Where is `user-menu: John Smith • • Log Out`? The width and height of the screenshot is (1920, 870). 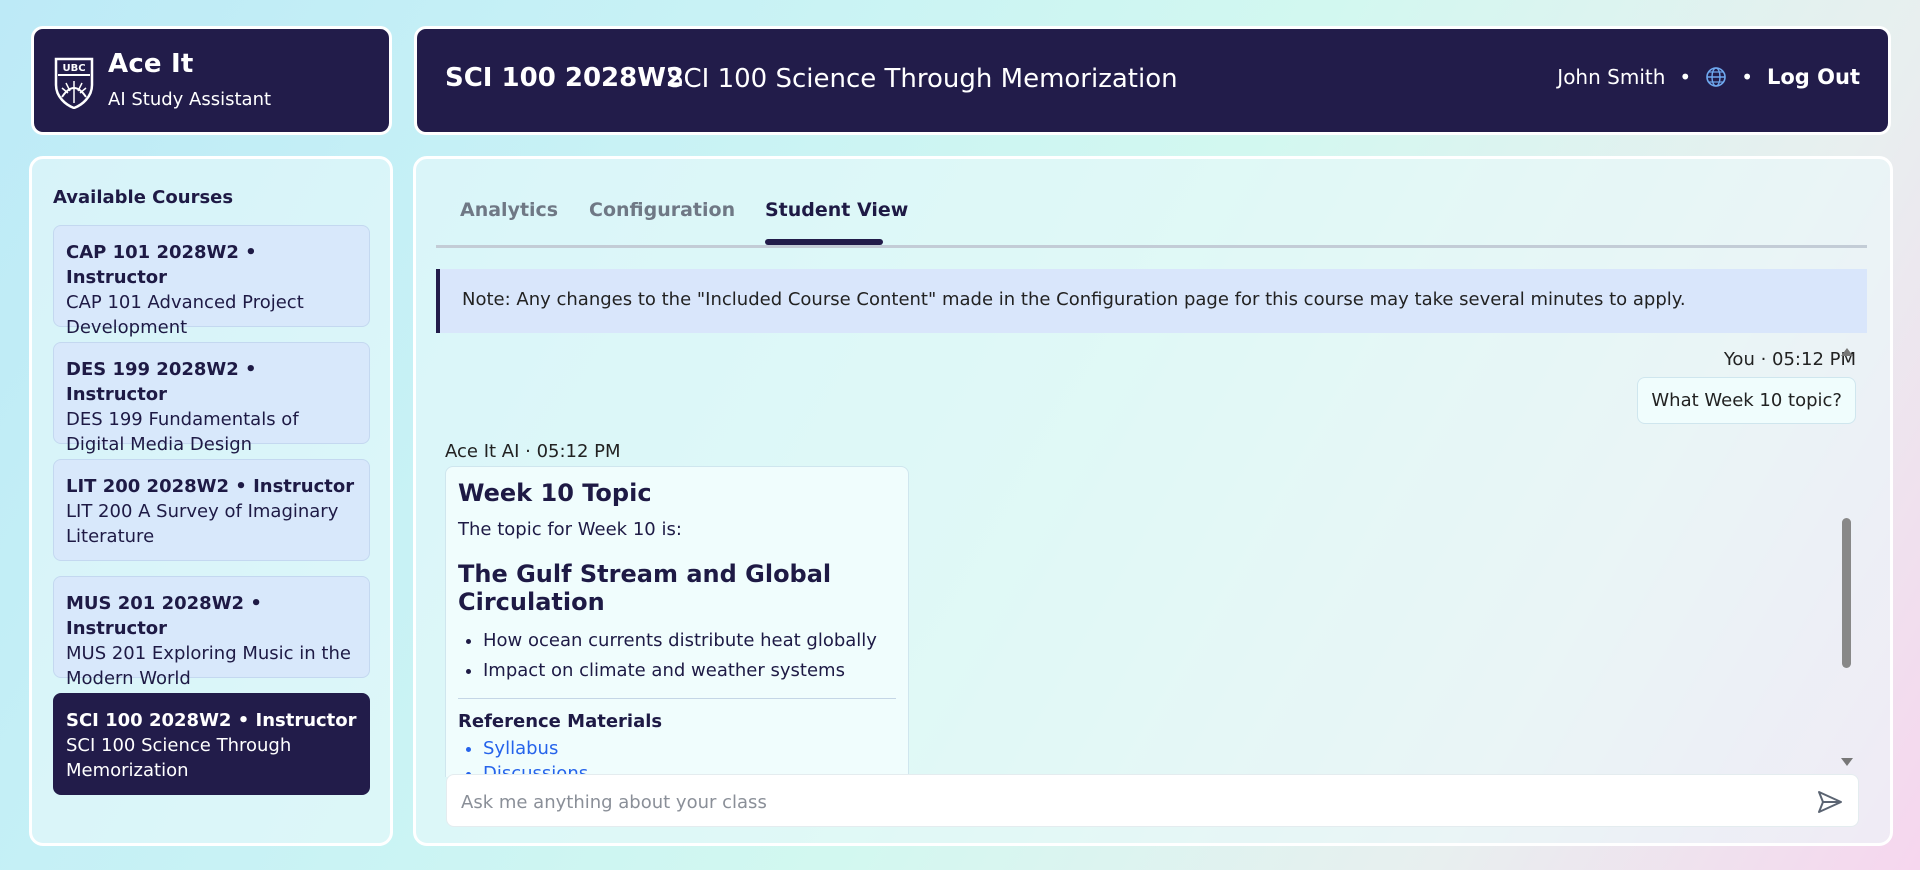 user-menu: John Smith • • Log Out is located at coordinates (1708, 77).